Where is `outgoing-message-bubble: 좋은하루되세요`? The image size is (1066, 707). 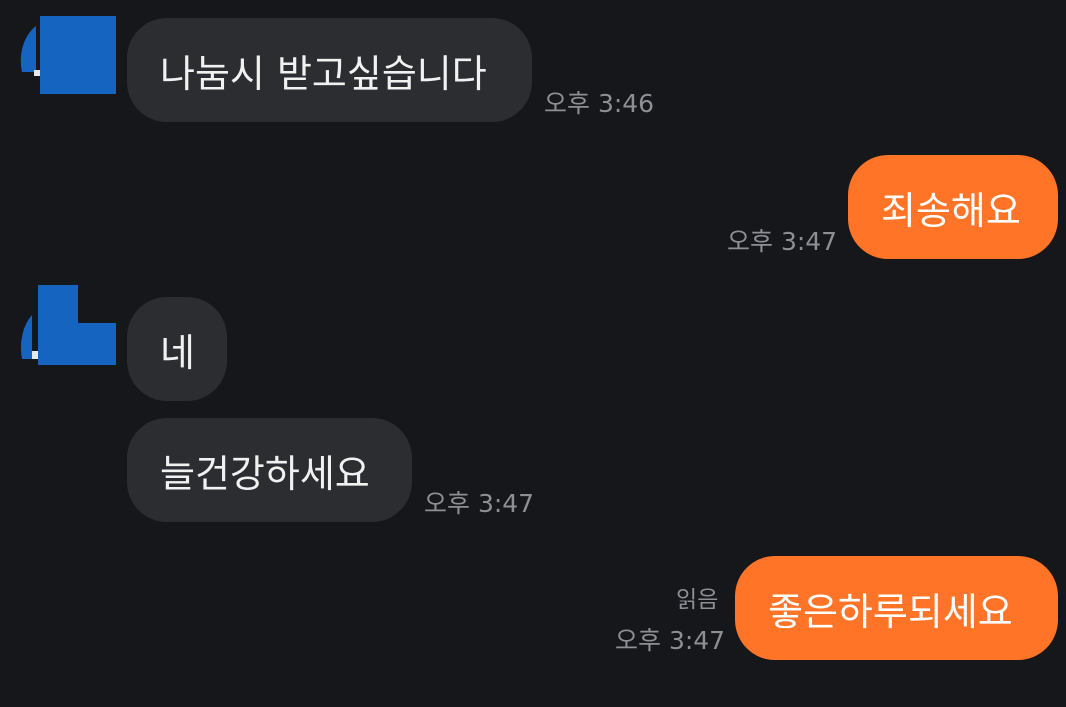
outgoing-message-bubble: 좋은하루되세요 is located at coordinates (896, 608).